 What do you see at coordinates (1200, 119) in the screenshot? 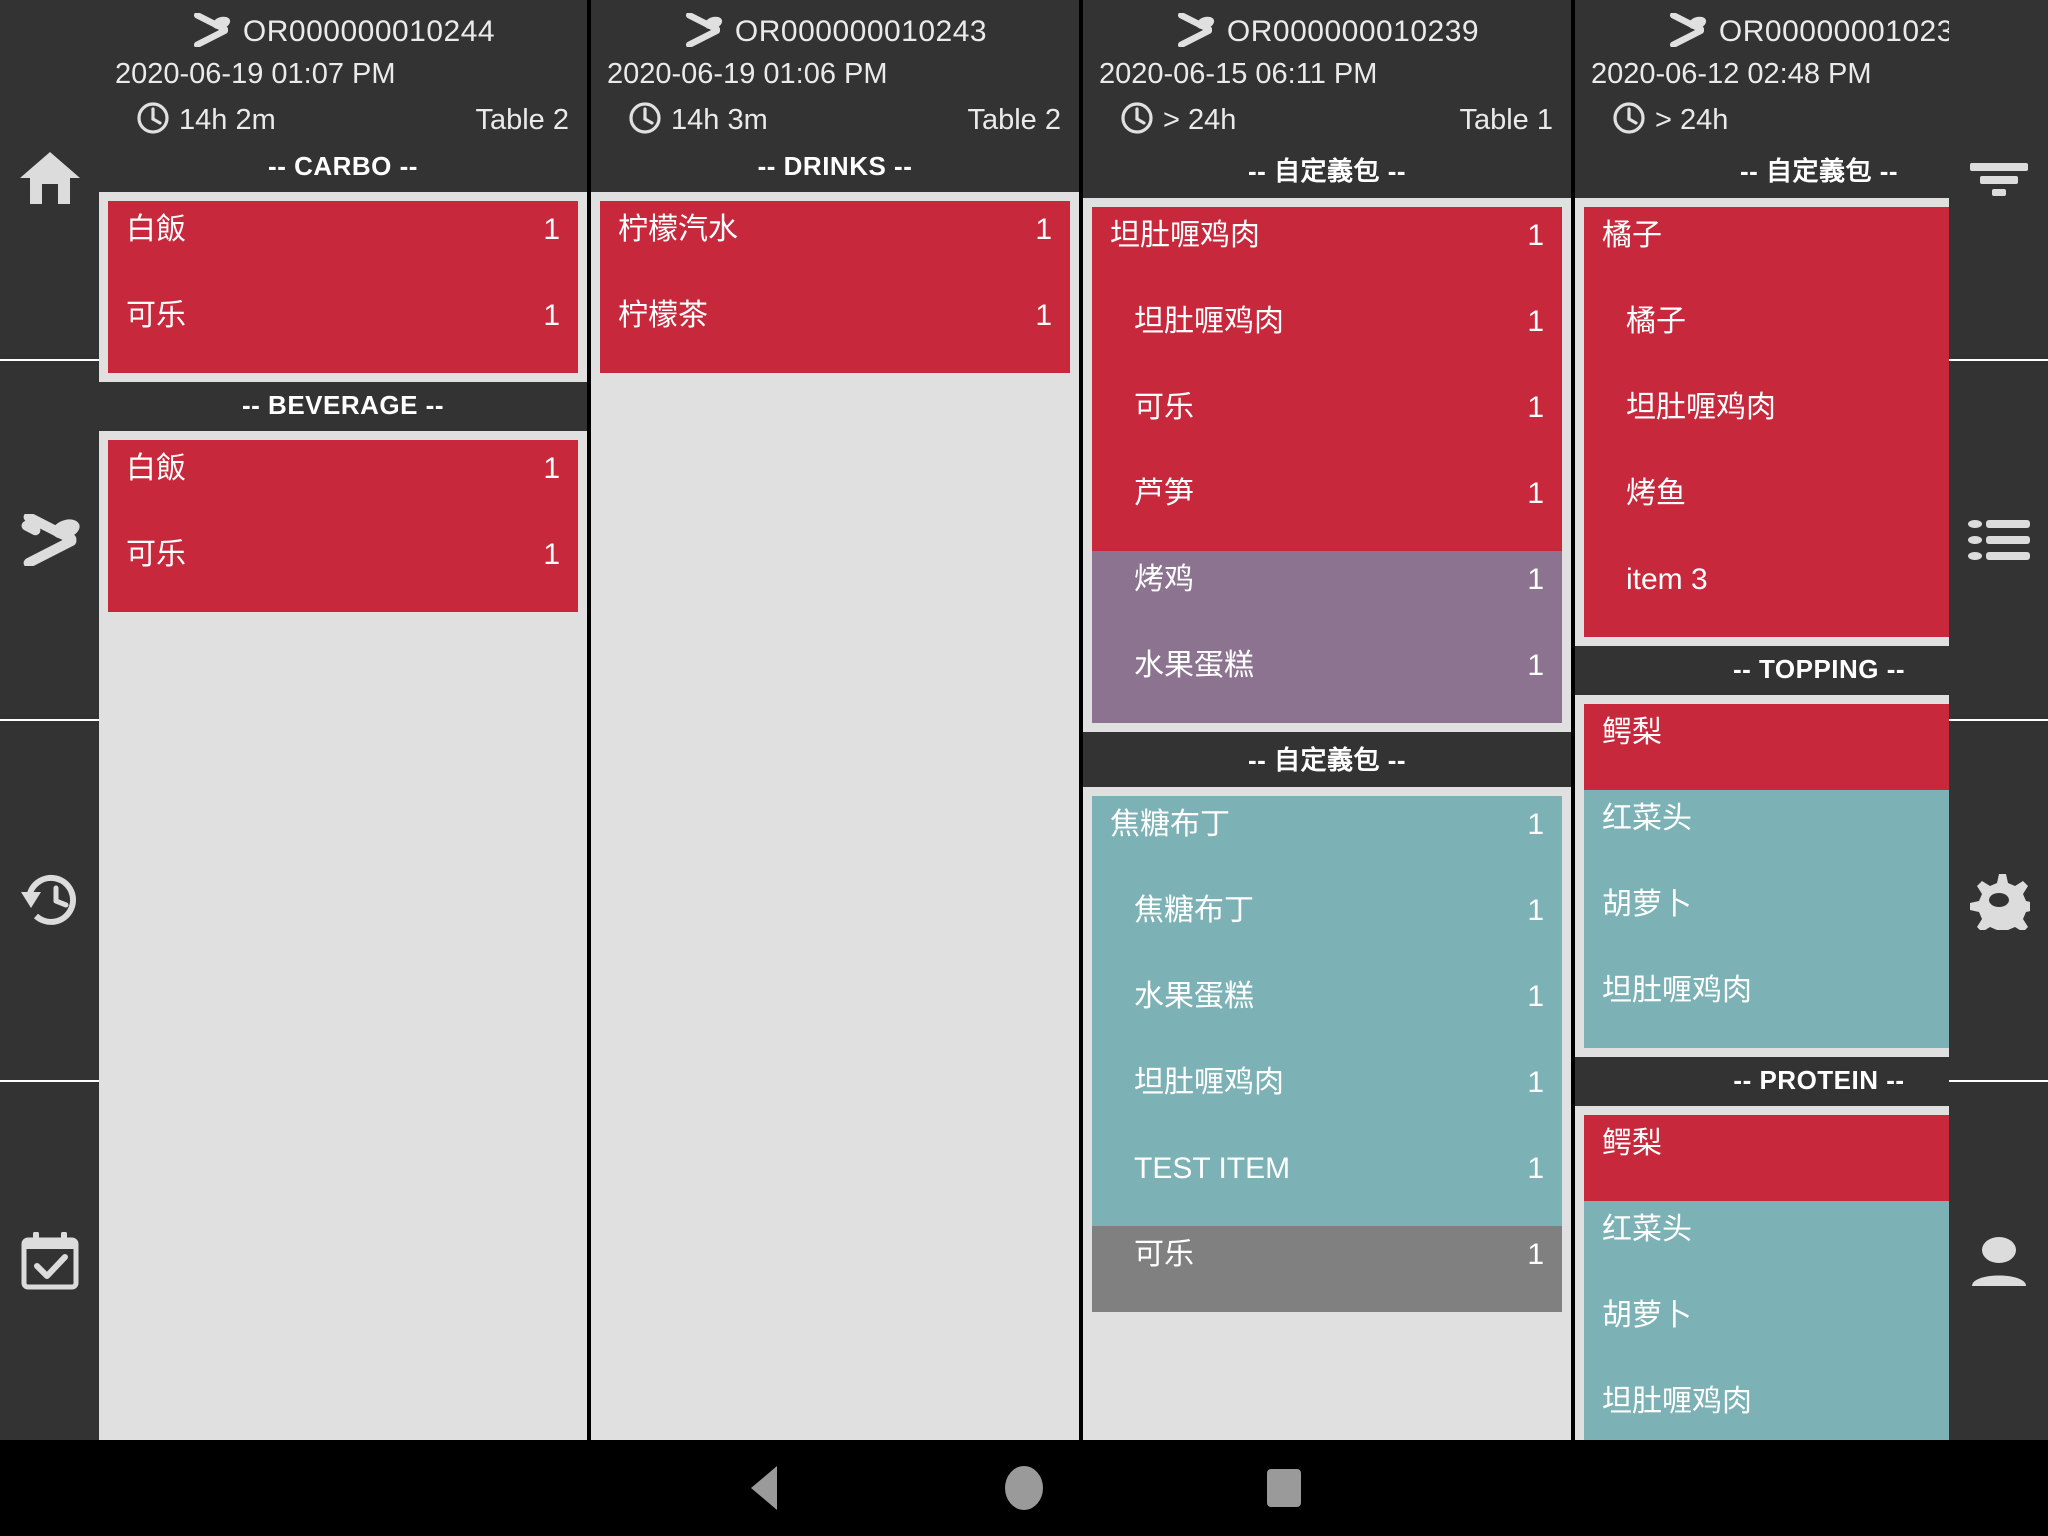
I see `order-elapsed-text: > 24h` at bounding box center [1200, 119].